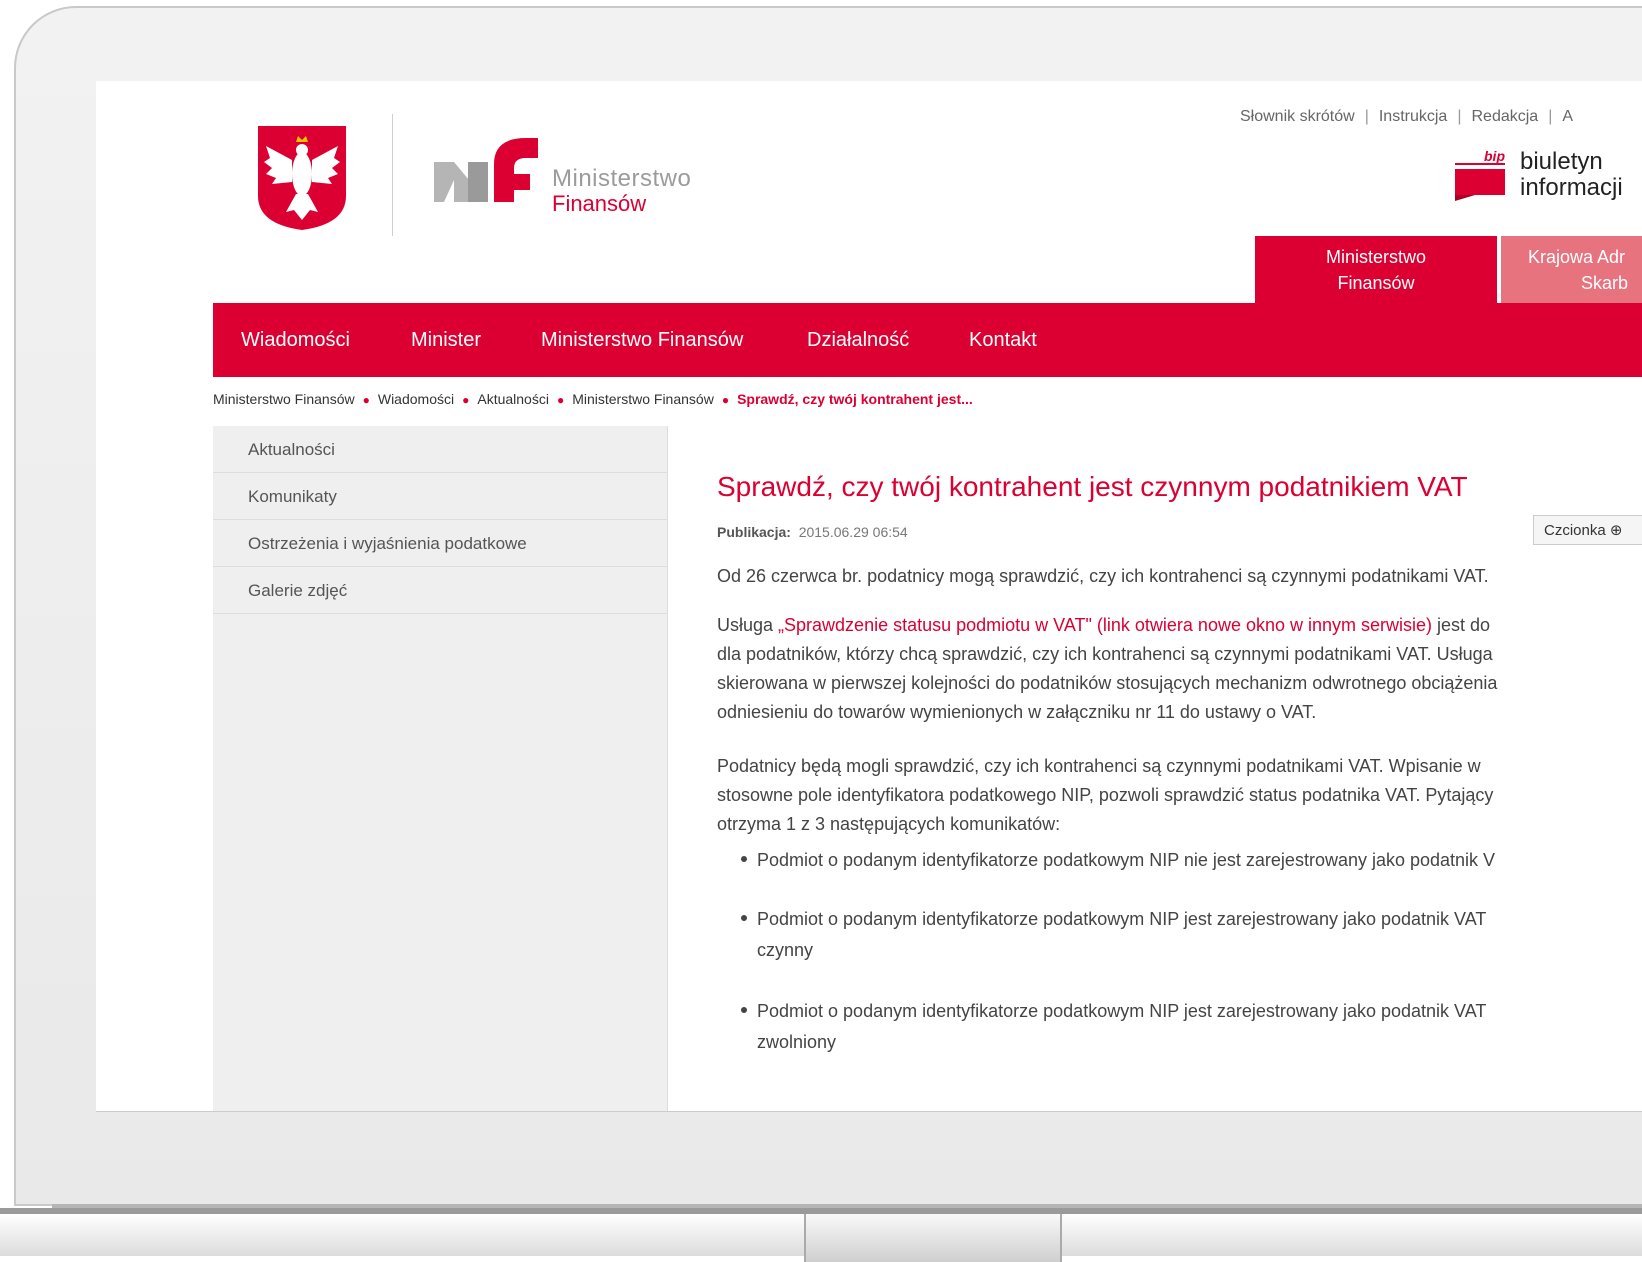 The image size is (1642, 1262). I want to click on polish-emblem-icon, so click(302, 178).